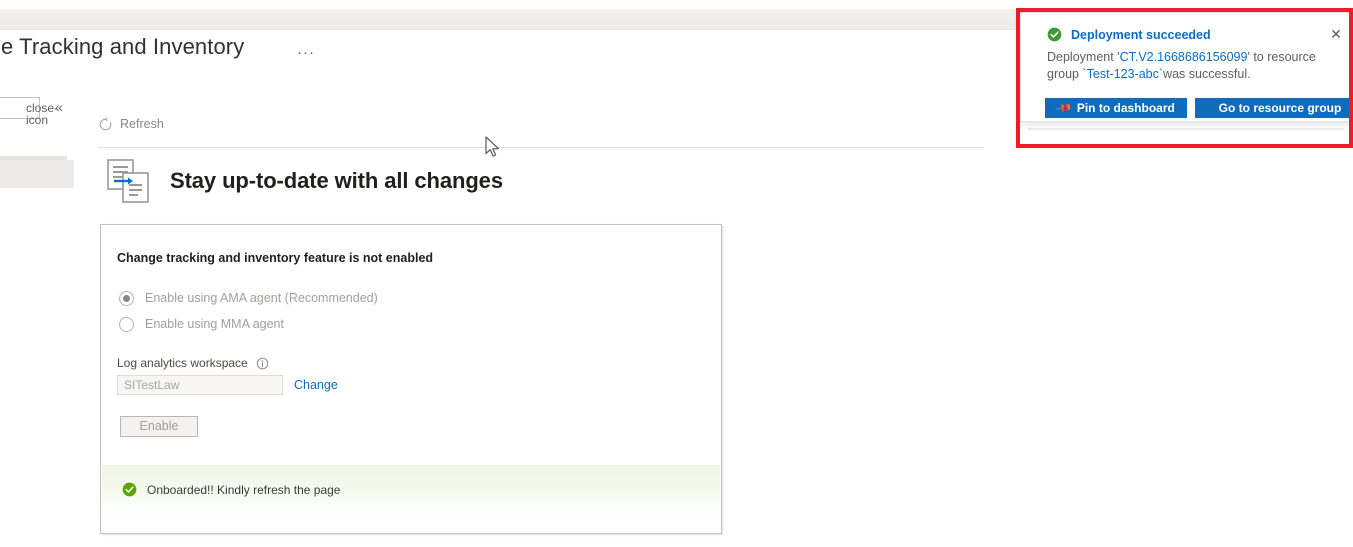 The height and width of the screenshot is (547, 1353). Describe the element at coordinates (244, 489) in the screenshot. I see `onboarded-status-text: Onboarded!! Kindly refresh the page` at that location.